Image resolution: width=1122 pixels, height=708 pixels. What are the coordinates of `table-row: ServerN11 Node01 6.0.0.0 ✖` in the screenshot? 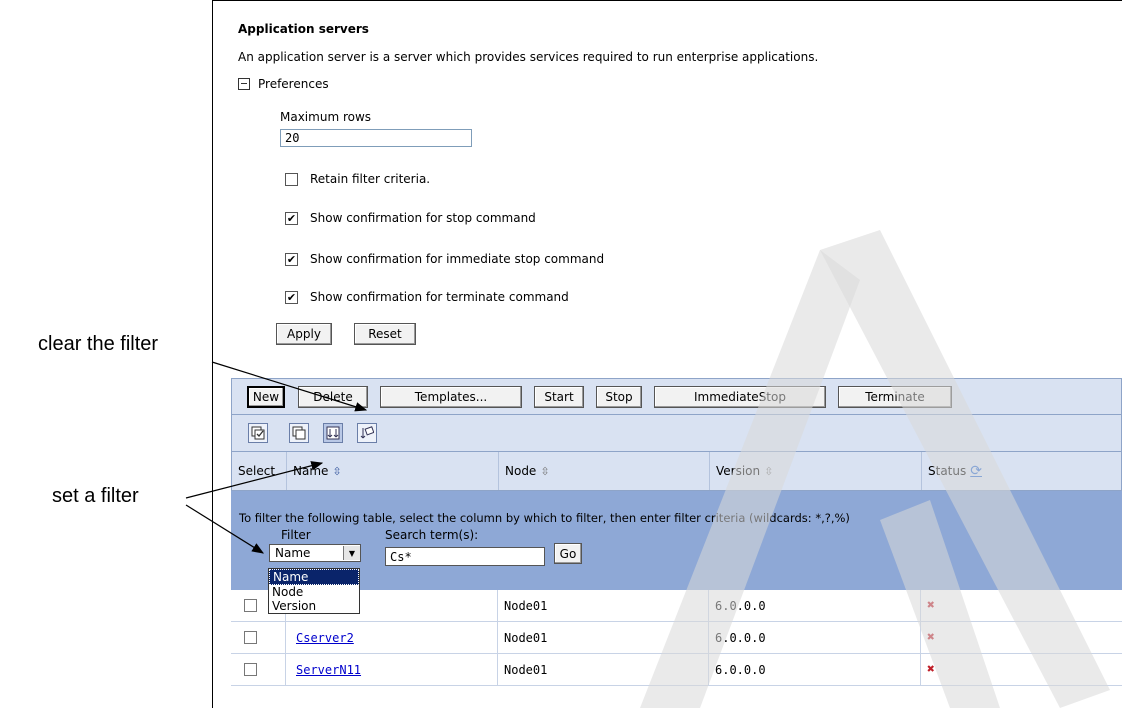 It's located at (676, 670).